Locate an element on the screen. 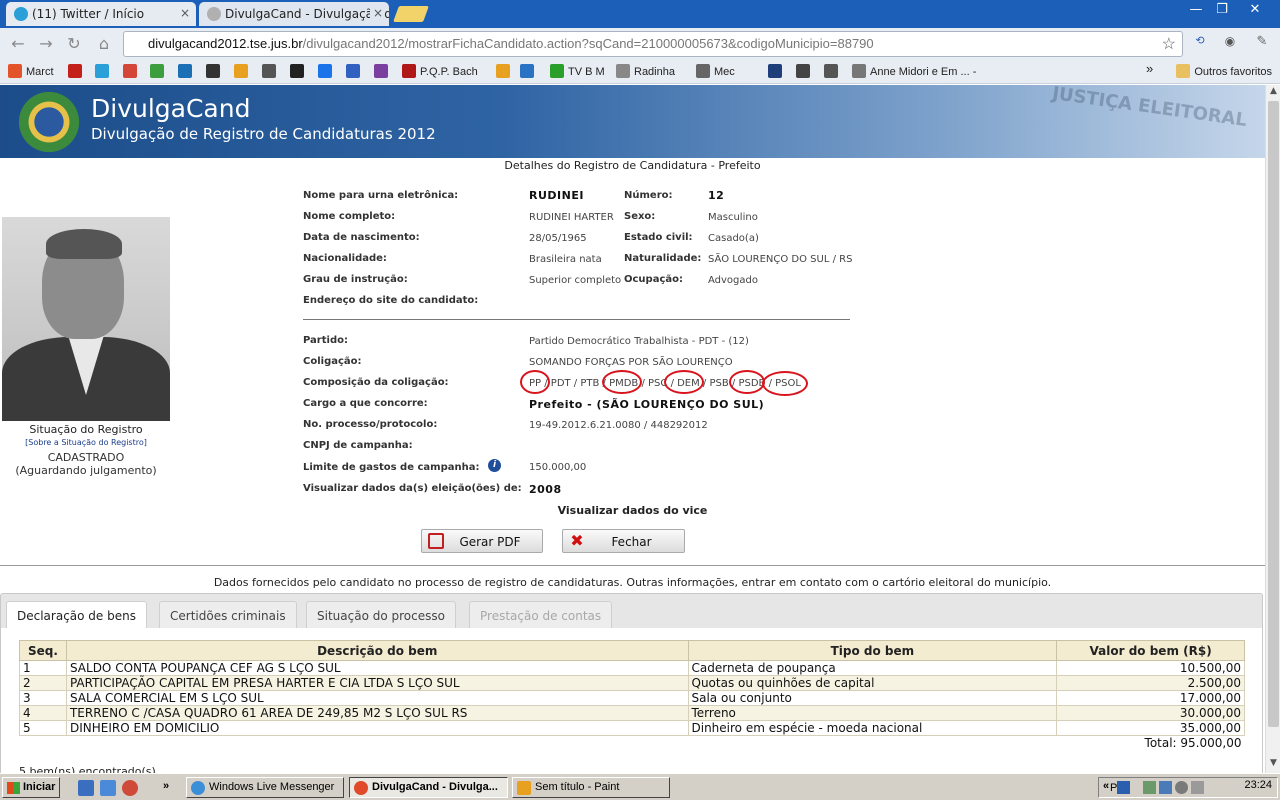 The height and width of the screenshot is (800, 1280). sex-label: Sexo: is located at coordinates (640, 216).